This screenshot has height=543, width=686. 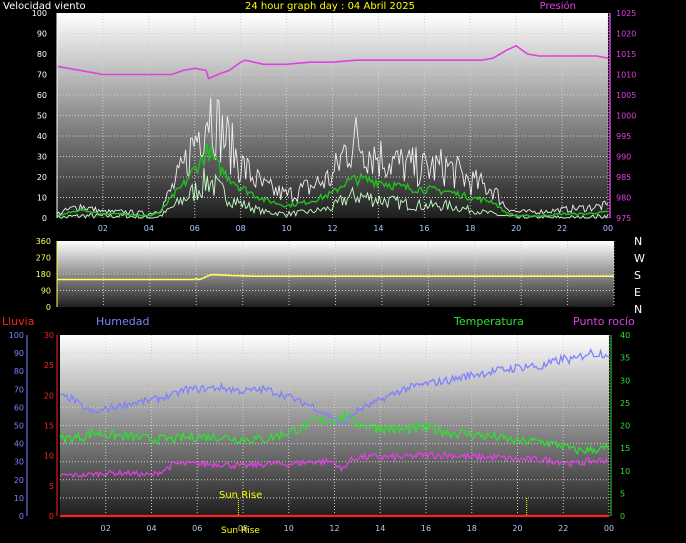 What do you see at coordinates (49, 365) in the screenshot?
I see `rain-tick-label: 25` at bounding box center [49, 365].